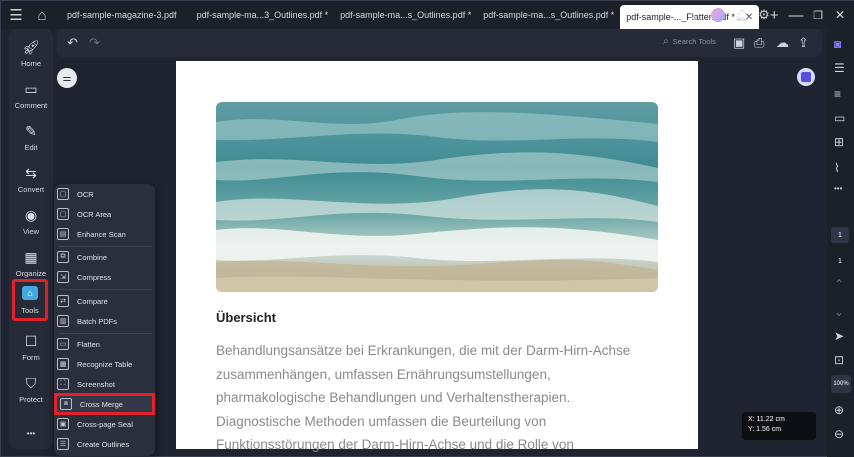 This screenshot has width=854, height=457. Describe the element at coordinates (31, 273) in the screenshot. I see `nav-label: Organize` at that location.